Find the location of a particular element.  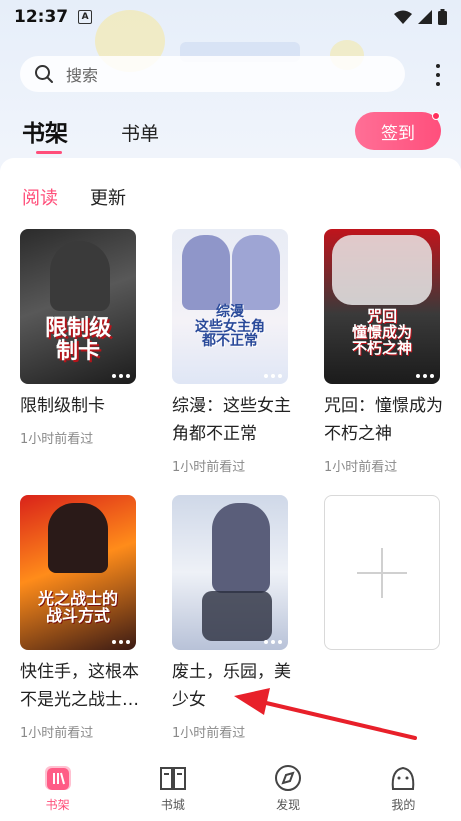

checkin-badge-dot is located at coordinates (436, 116).